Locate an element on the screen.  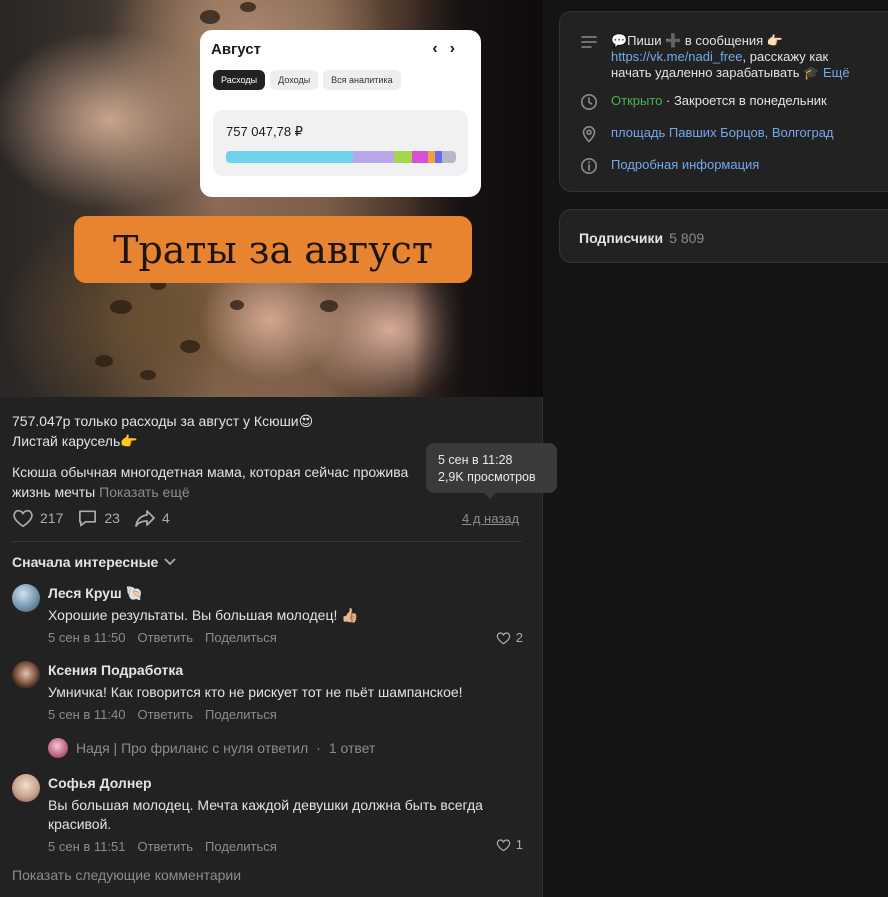
details-row: Подробная информация is located at coordinates (669, 166).